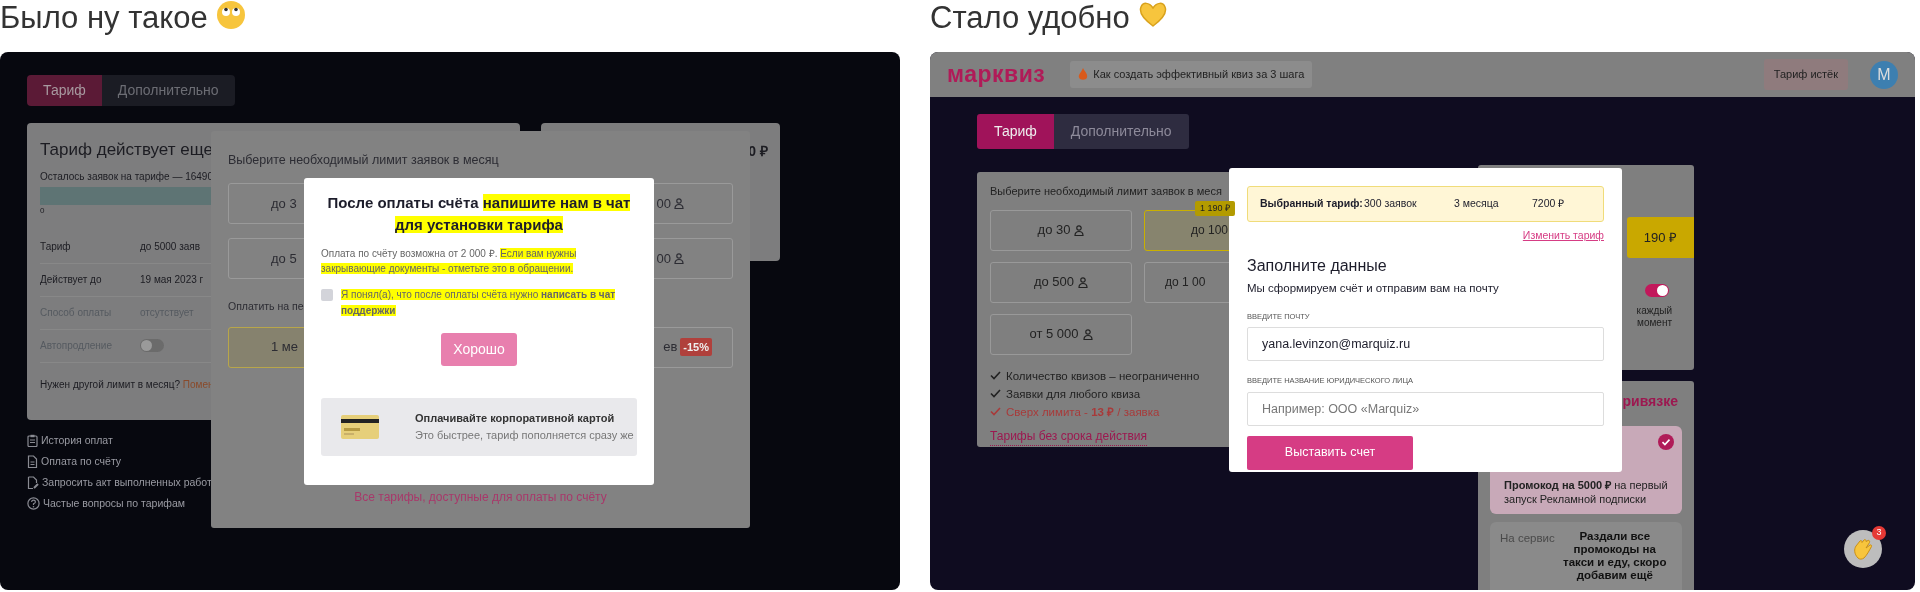  I want to click on notification-badge: 3, so click(1879, 533).